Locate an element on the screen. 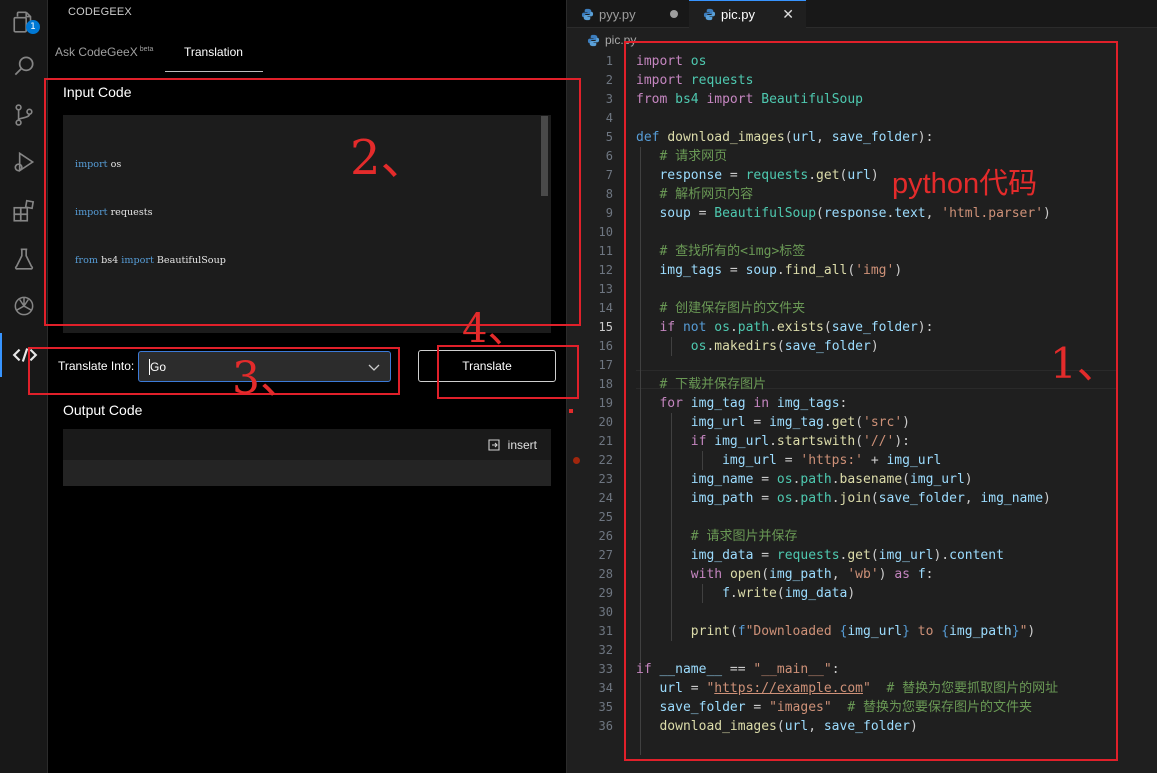 This screenshot has height=773, width=1157. line-number: 25 is located at coordinates (590, 517).